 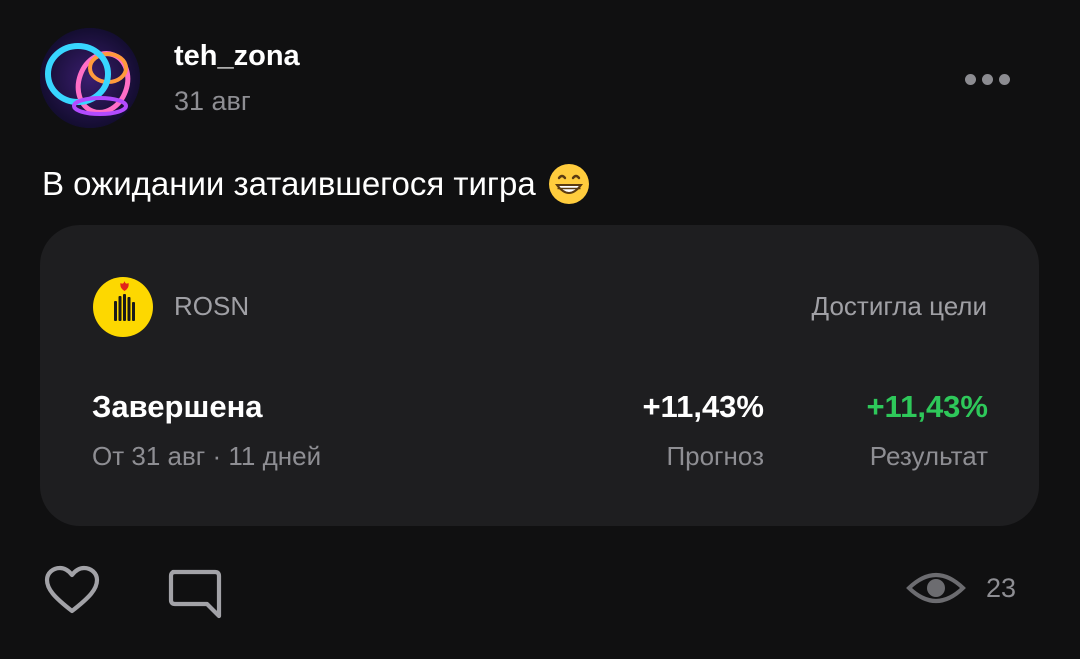 I want to click on rosneft-logo-icon, so click(x=123, y=307).